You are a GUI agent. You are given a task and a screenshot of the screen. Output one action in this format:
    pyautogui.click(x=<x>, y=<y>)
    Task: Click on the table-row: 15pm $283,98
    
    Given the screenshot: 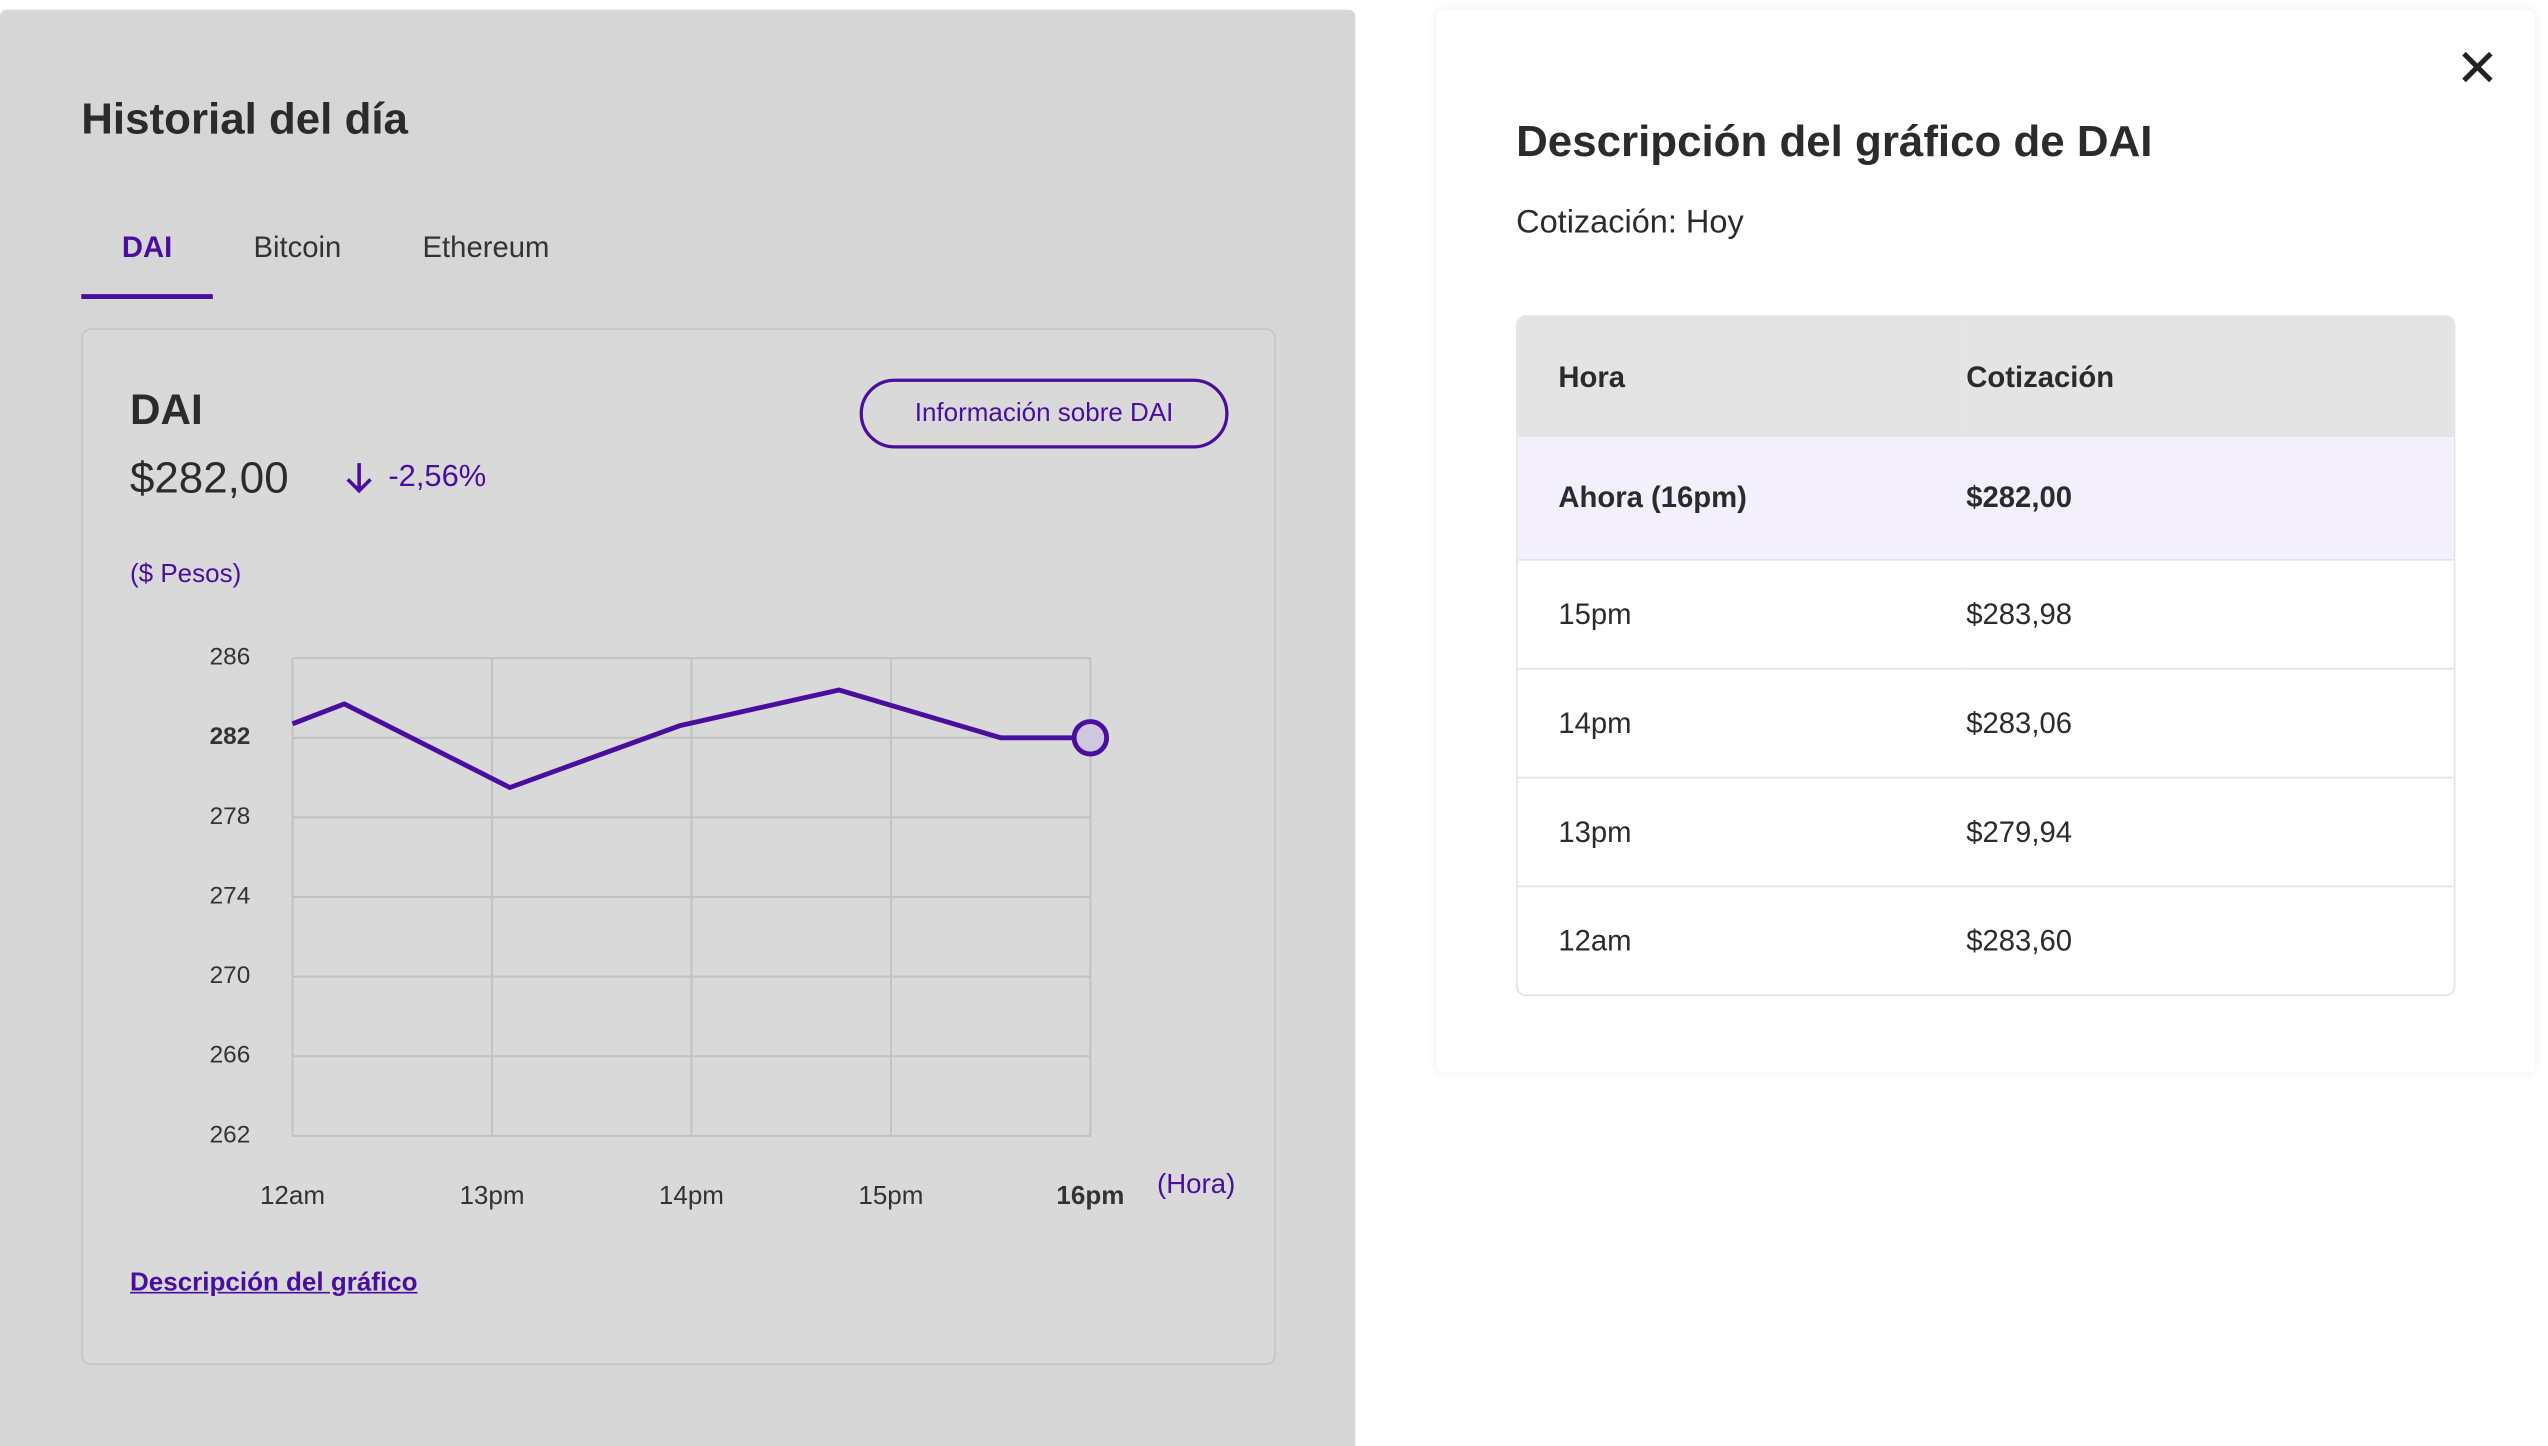 What is the action you would take?
    pyautogui.click(x=1985, y=613)
    